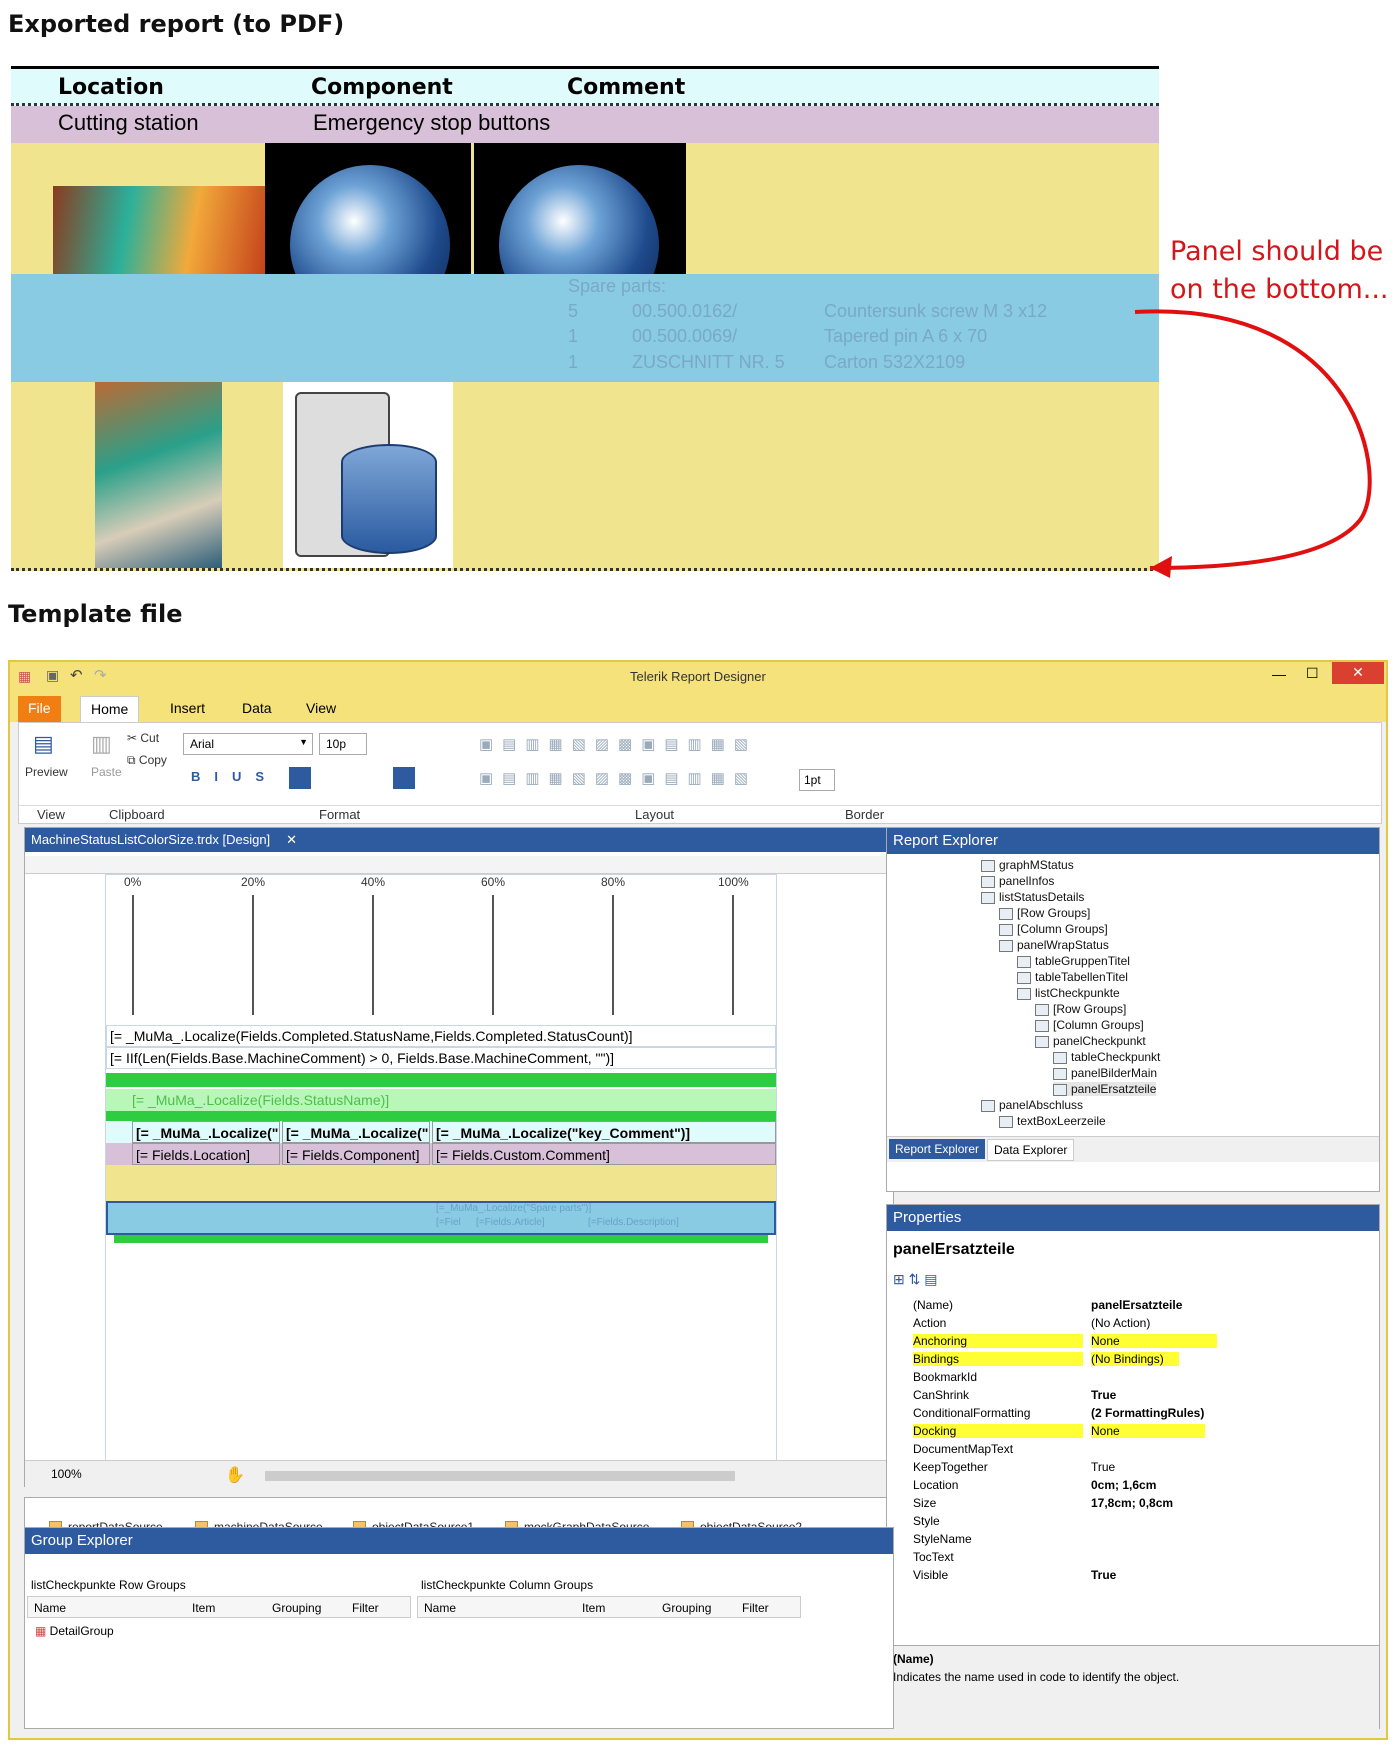  Describe the element at coordinates (300, 778) in the screenshot. I see `align-left-button` at that location.